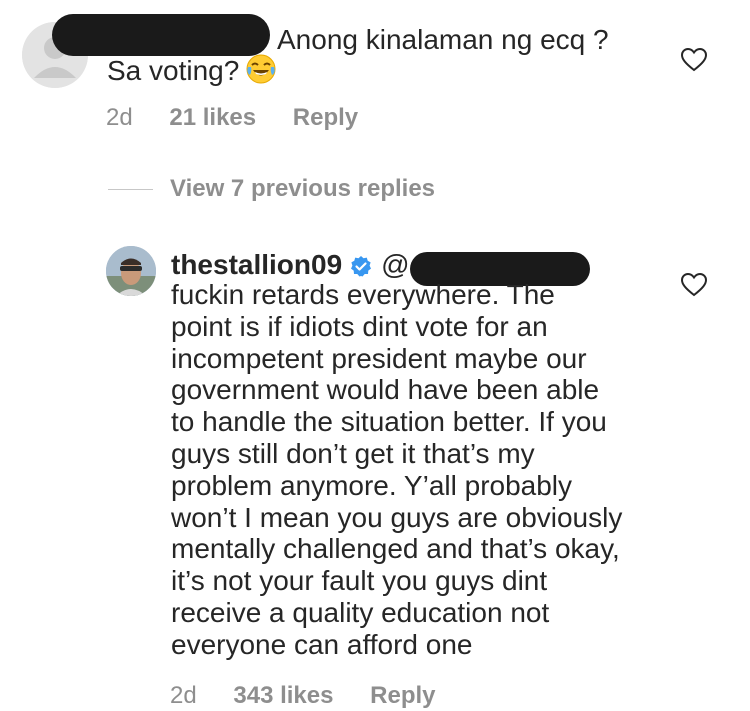 The width and height of the screenshot is (750, 711). I want to click on comment-text-line: government would have been able, so click(385, 390).